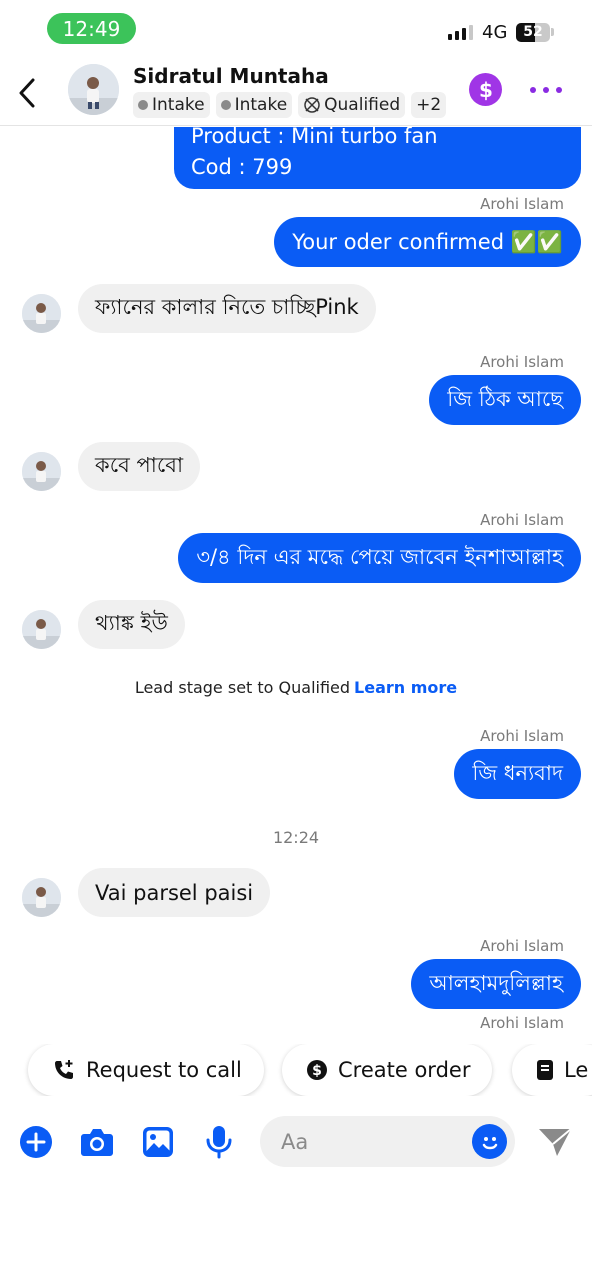  What do you see at coordinates (93, 89) in the screenshot?
I see `contact-avatar` at bounding box center [93, 89].